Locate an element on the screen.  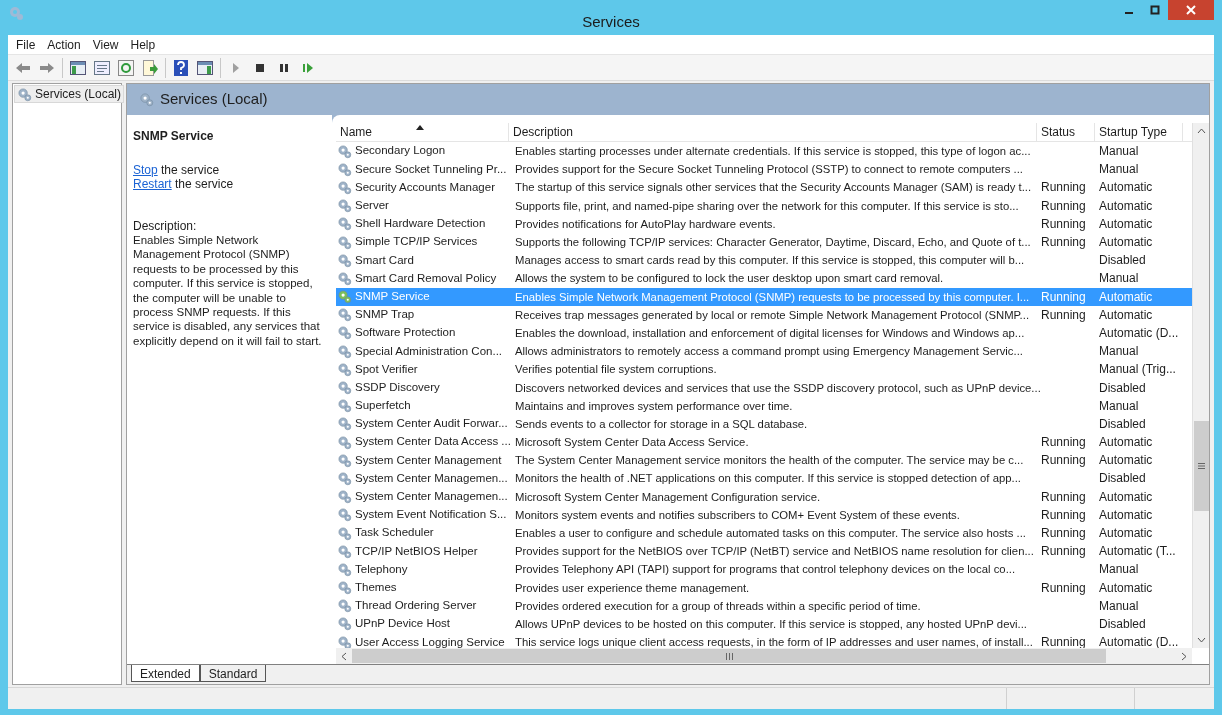
action-link: Restart is located at coordinates (152, 184).